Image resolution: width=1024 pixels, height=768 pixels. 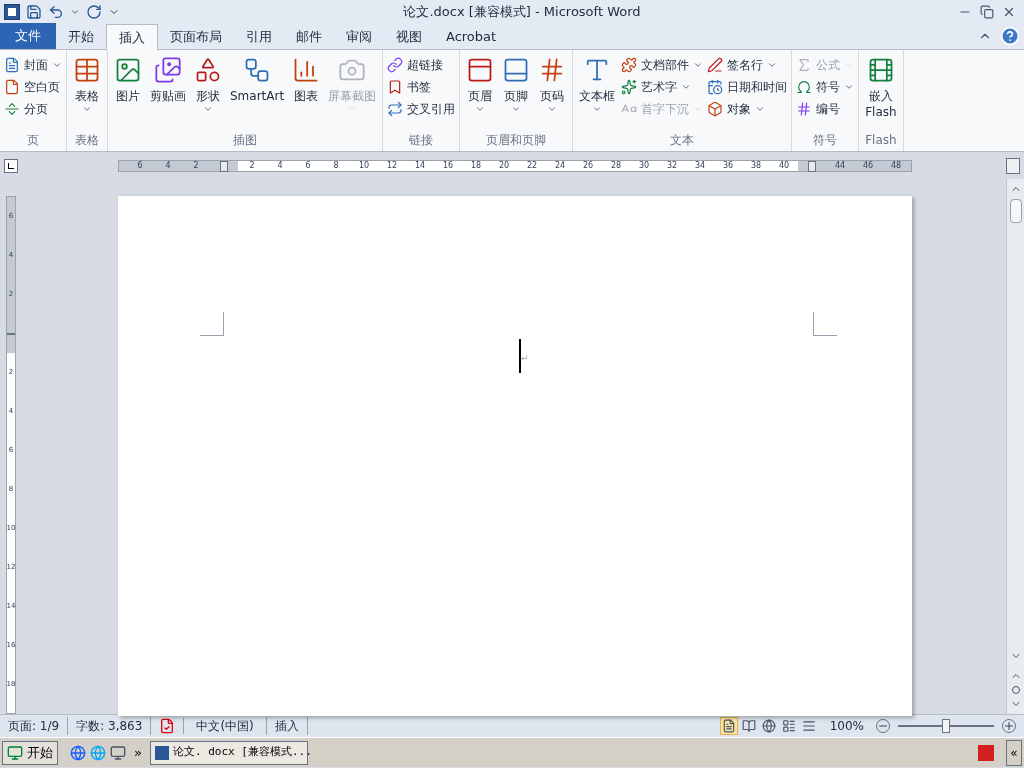 I want to click on ribbon-button: 符号, so click(x=825, y=87).